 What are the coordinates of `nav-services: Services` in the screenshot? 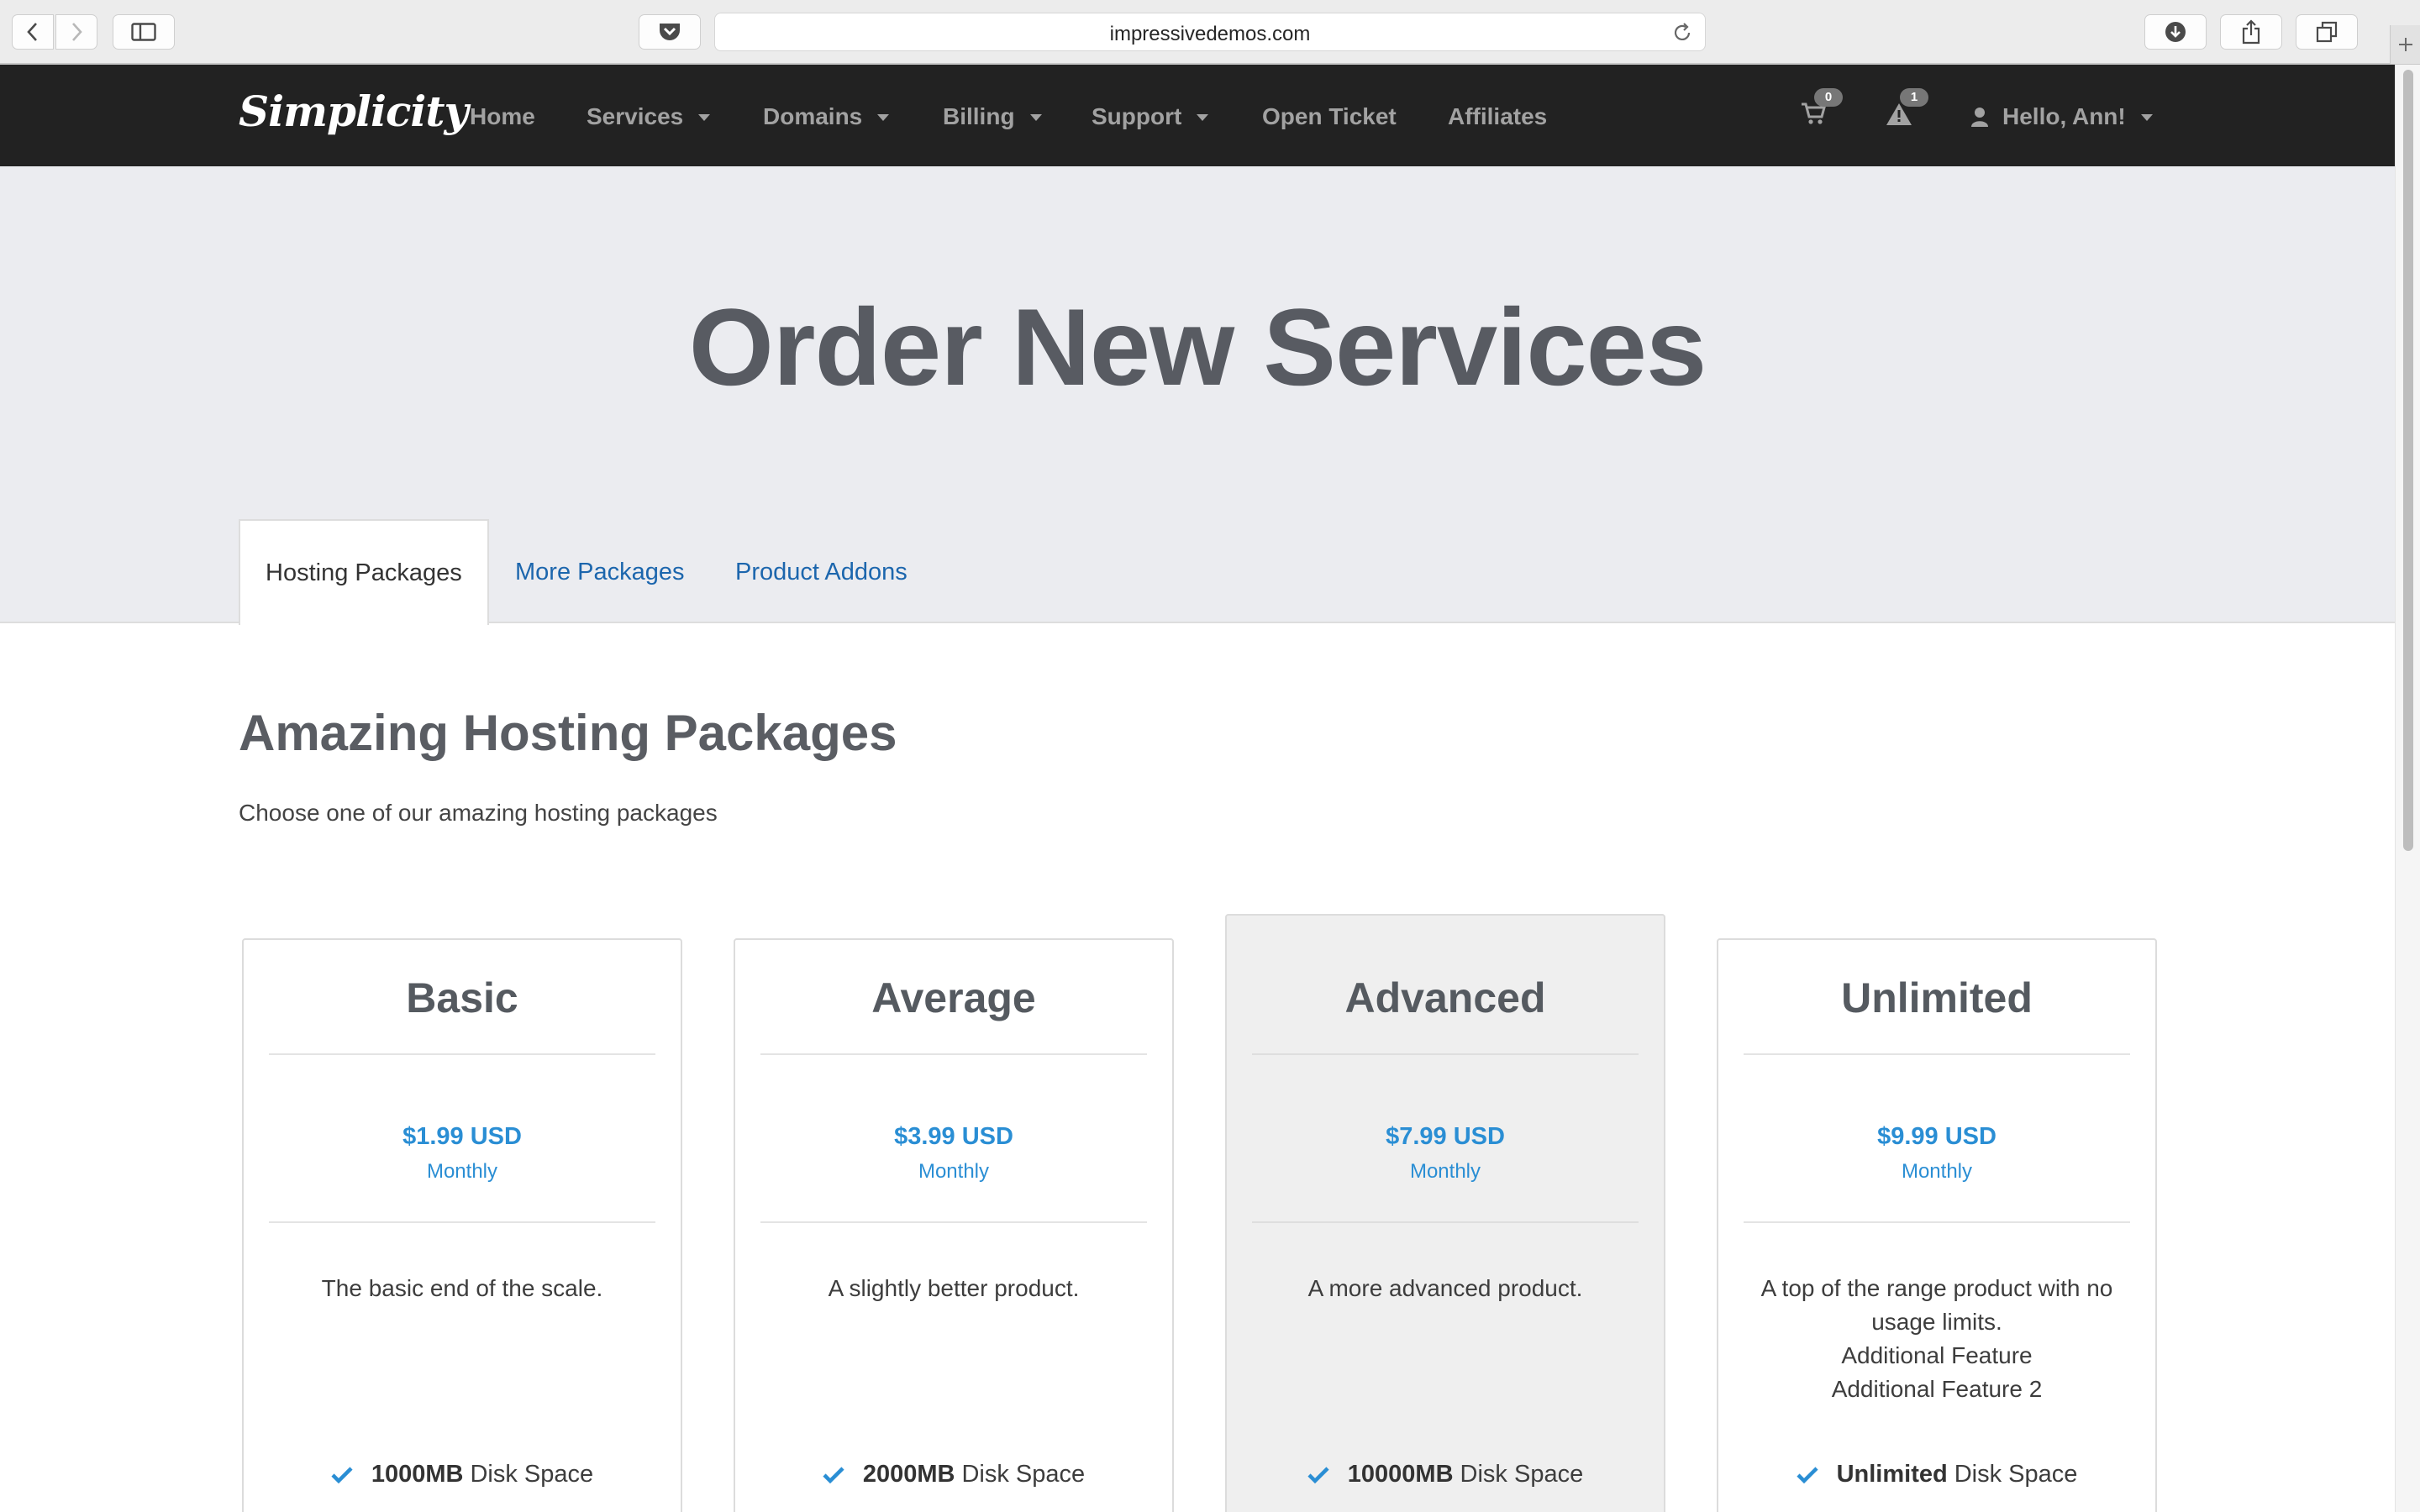 It's located at (649, 116).